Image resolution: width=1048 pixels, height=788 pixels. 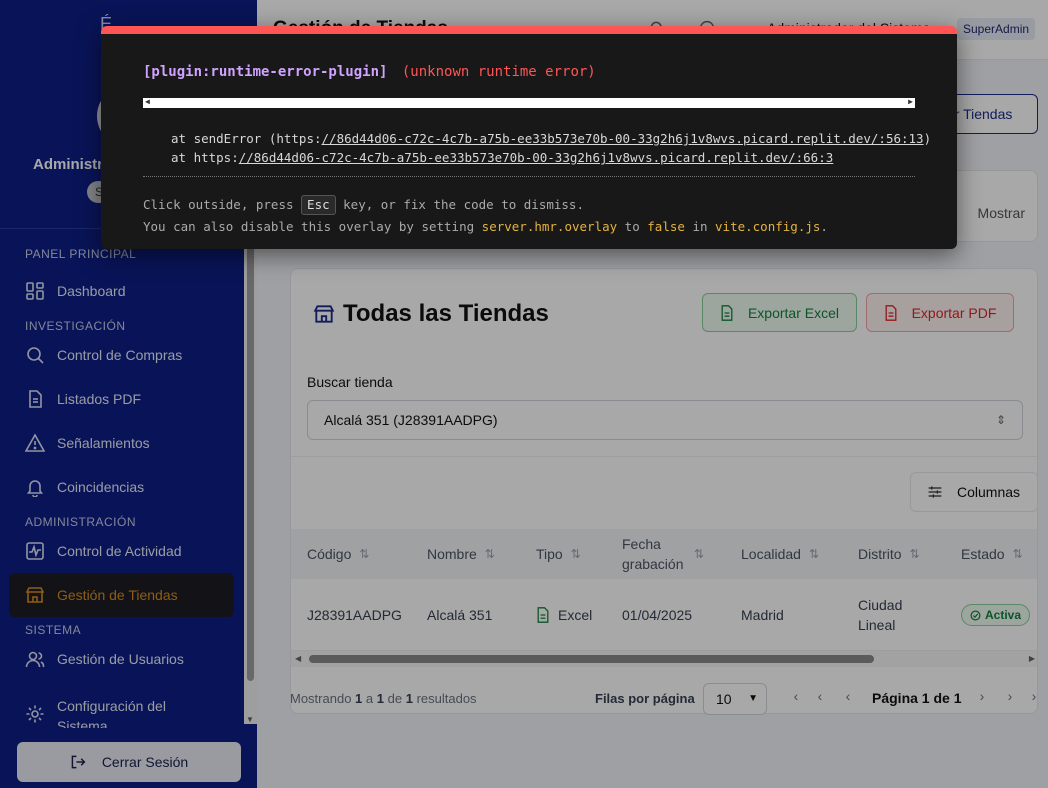 I want to click on error-message: (unknown runtime error), so click(x=498, y=72).